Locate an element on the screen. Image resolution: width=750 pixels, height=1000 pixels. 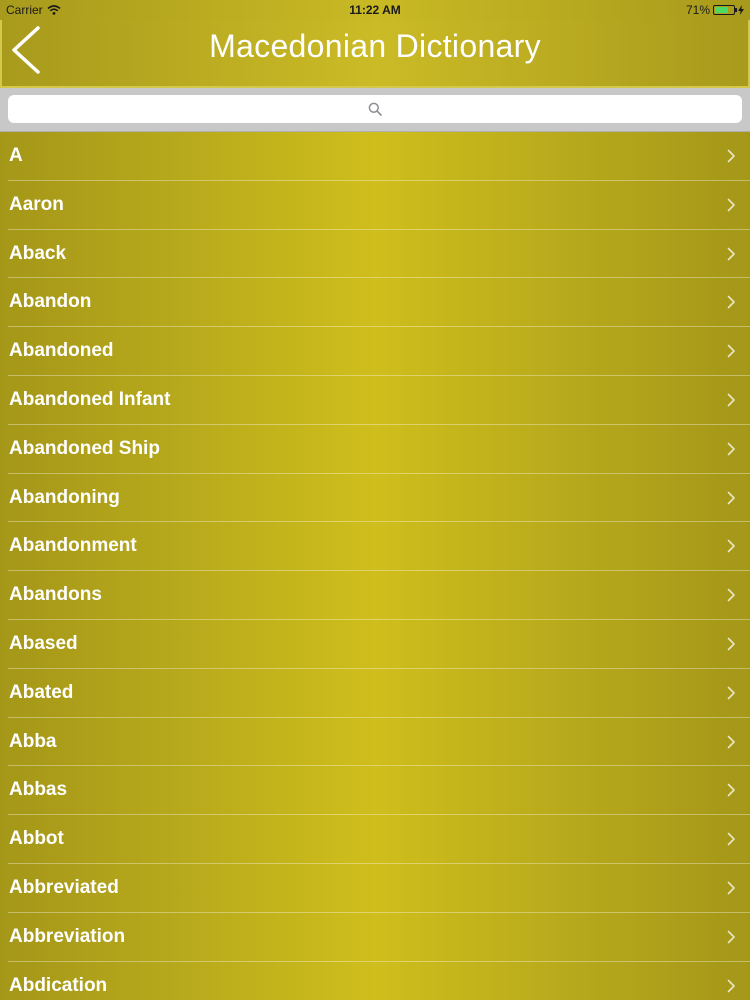
list-item: Abated is located at coordinates (379, 693).